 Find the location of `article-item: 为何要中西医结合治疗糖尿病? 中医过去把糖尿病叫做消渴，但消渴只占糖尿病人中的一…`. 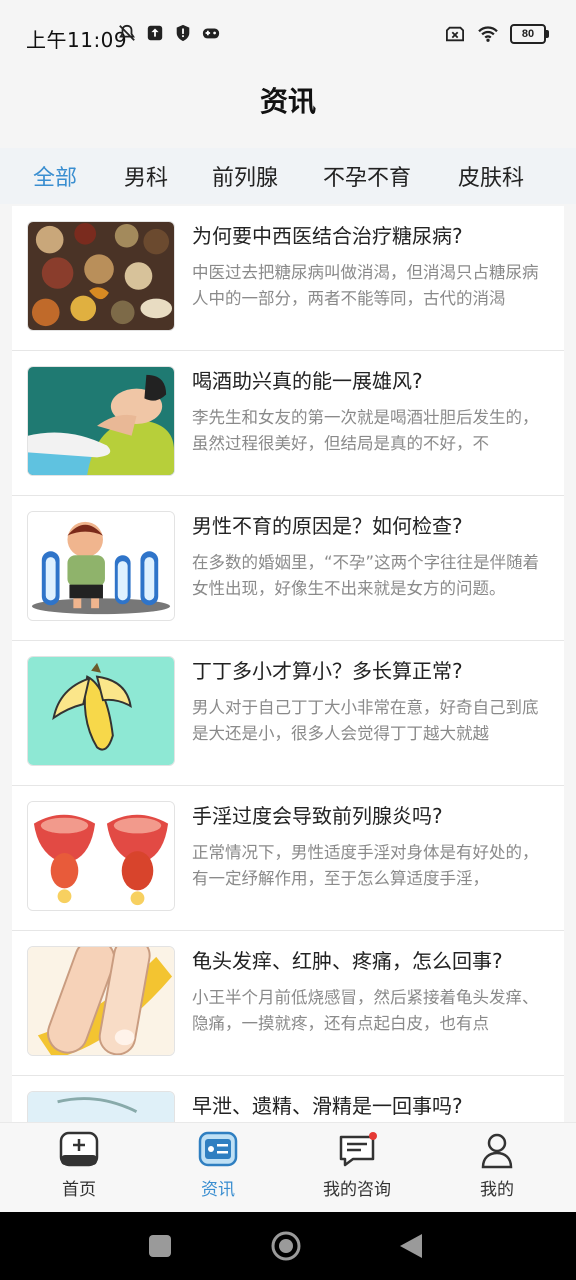

article-item: 为何要中西医结合治疗糖尿病? 中医过去把糖尿病叫做消渴，但消渴只占糖尿病人中的一… is located at coordinates (288, 278).